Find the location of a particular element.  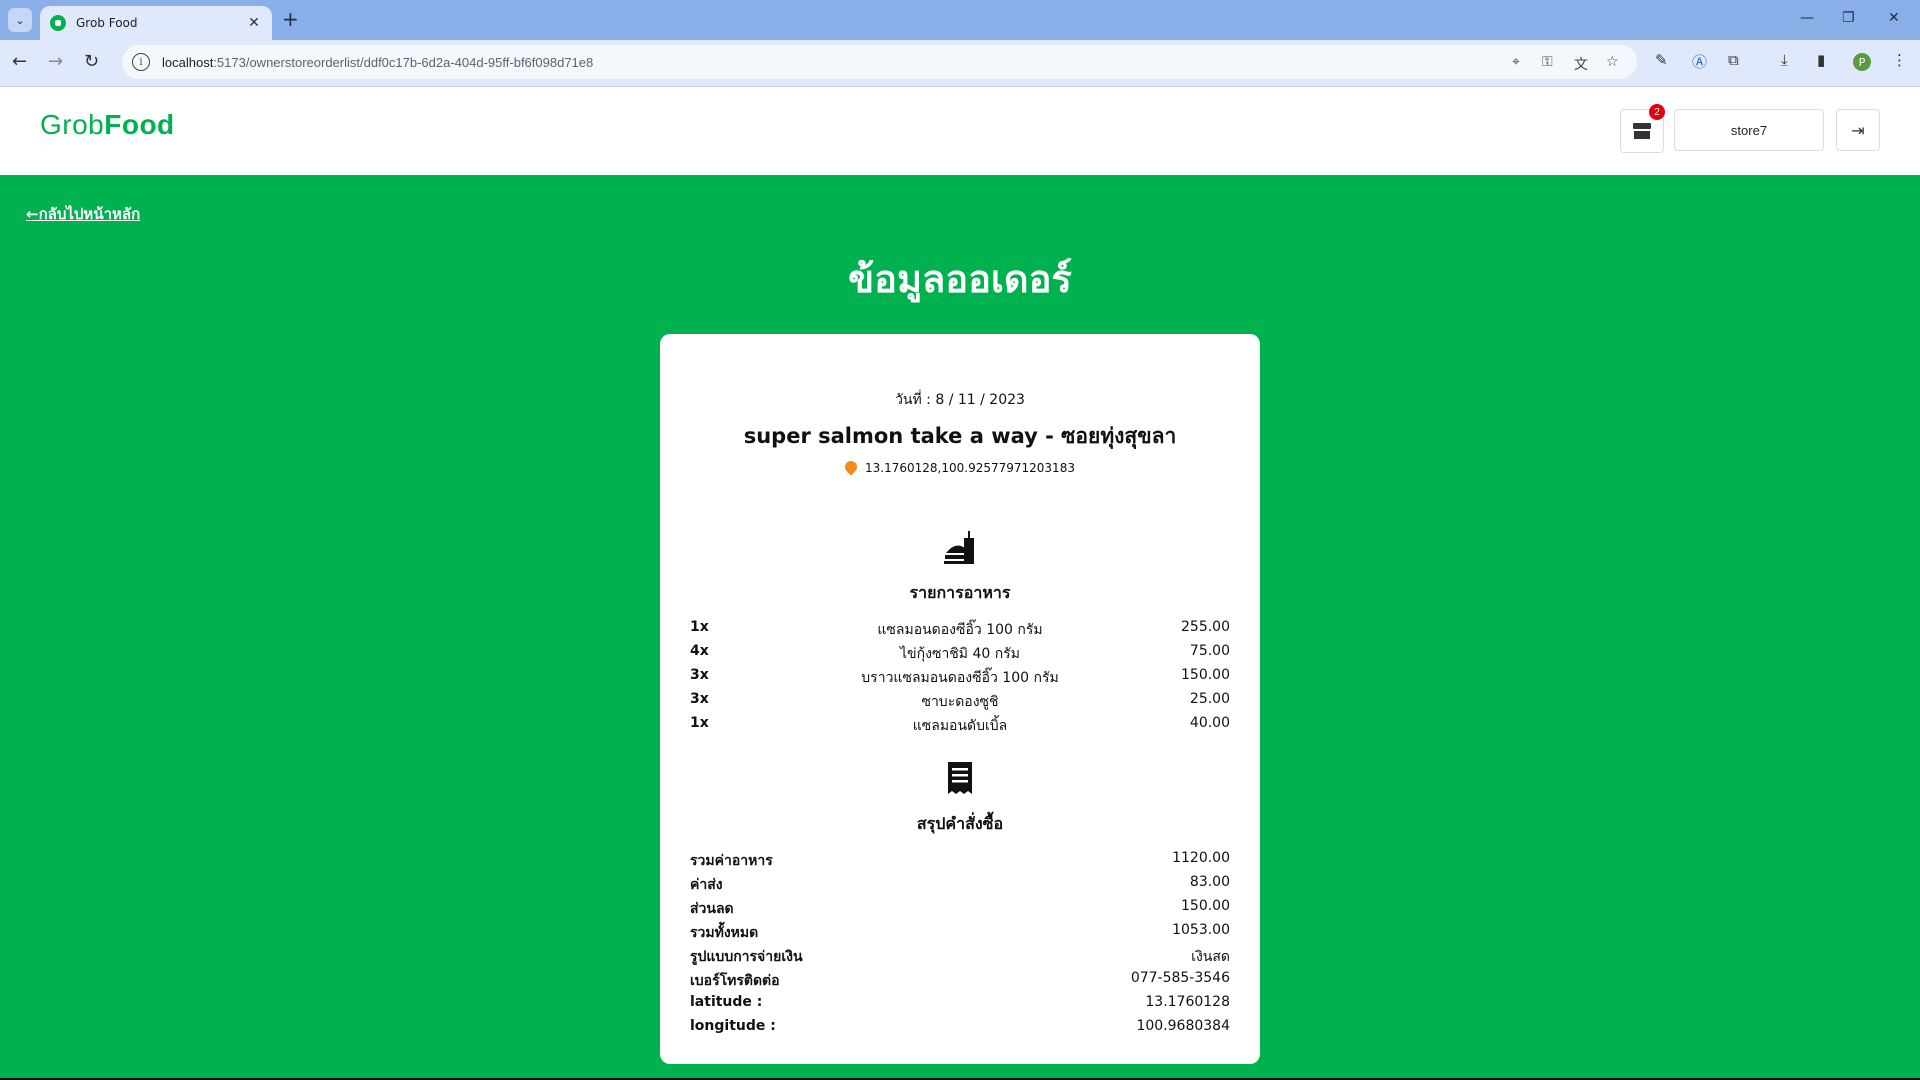

summary-label: latitude : is located at coordinates (726, 1002).